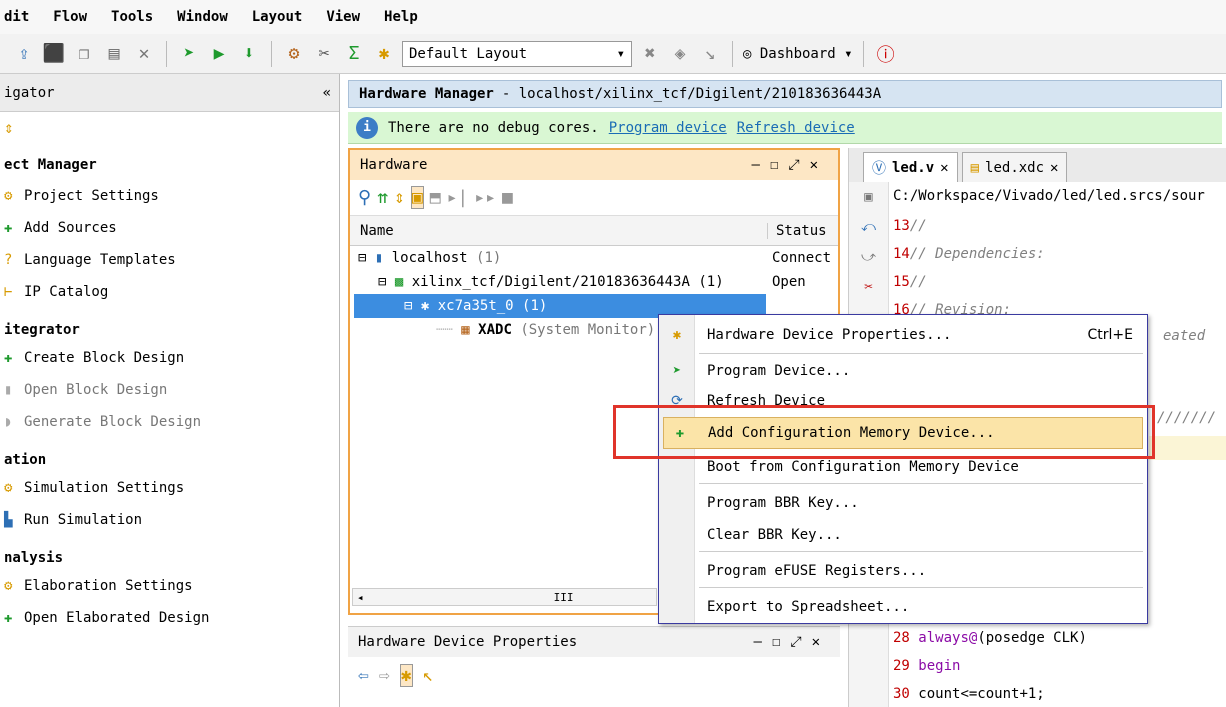  Describe the element at coordinates (406, 675) in the screenshot. I see `chip-settings-icon: ✱` at that location.